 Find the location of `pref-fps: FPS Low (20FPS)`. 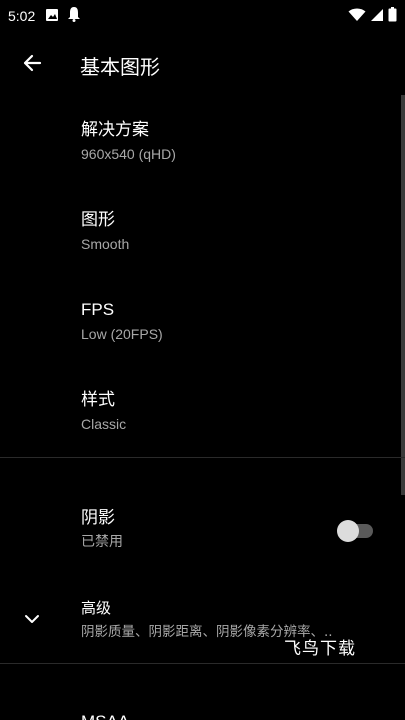

pref-fps: FPS Low (20FPS) is located at coordinates (202, 321).